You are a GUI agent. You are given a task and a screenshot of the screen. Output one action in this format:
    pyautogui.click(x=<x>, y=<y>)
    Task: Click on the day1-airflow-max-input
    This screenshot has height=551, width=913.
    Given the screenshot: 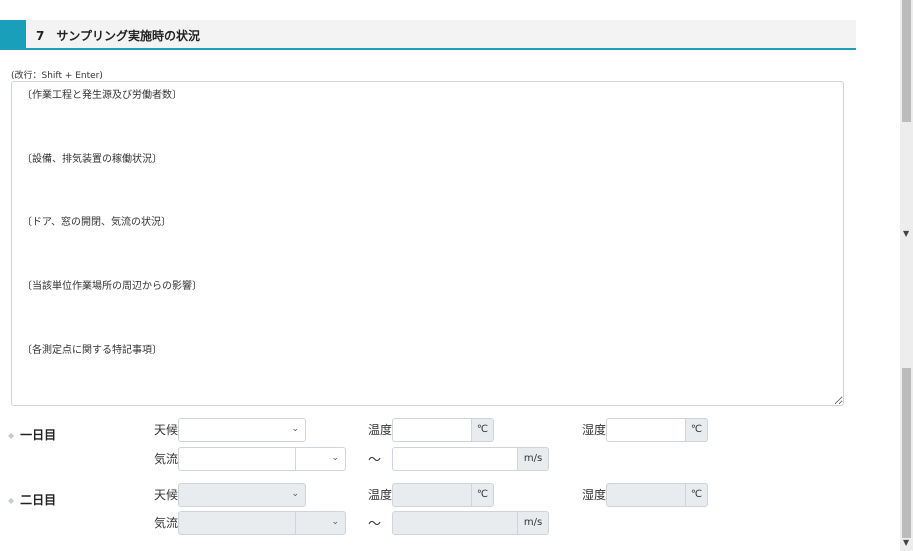 What is the action you would take?
    pyautogui.click(x=455, y=459)
    